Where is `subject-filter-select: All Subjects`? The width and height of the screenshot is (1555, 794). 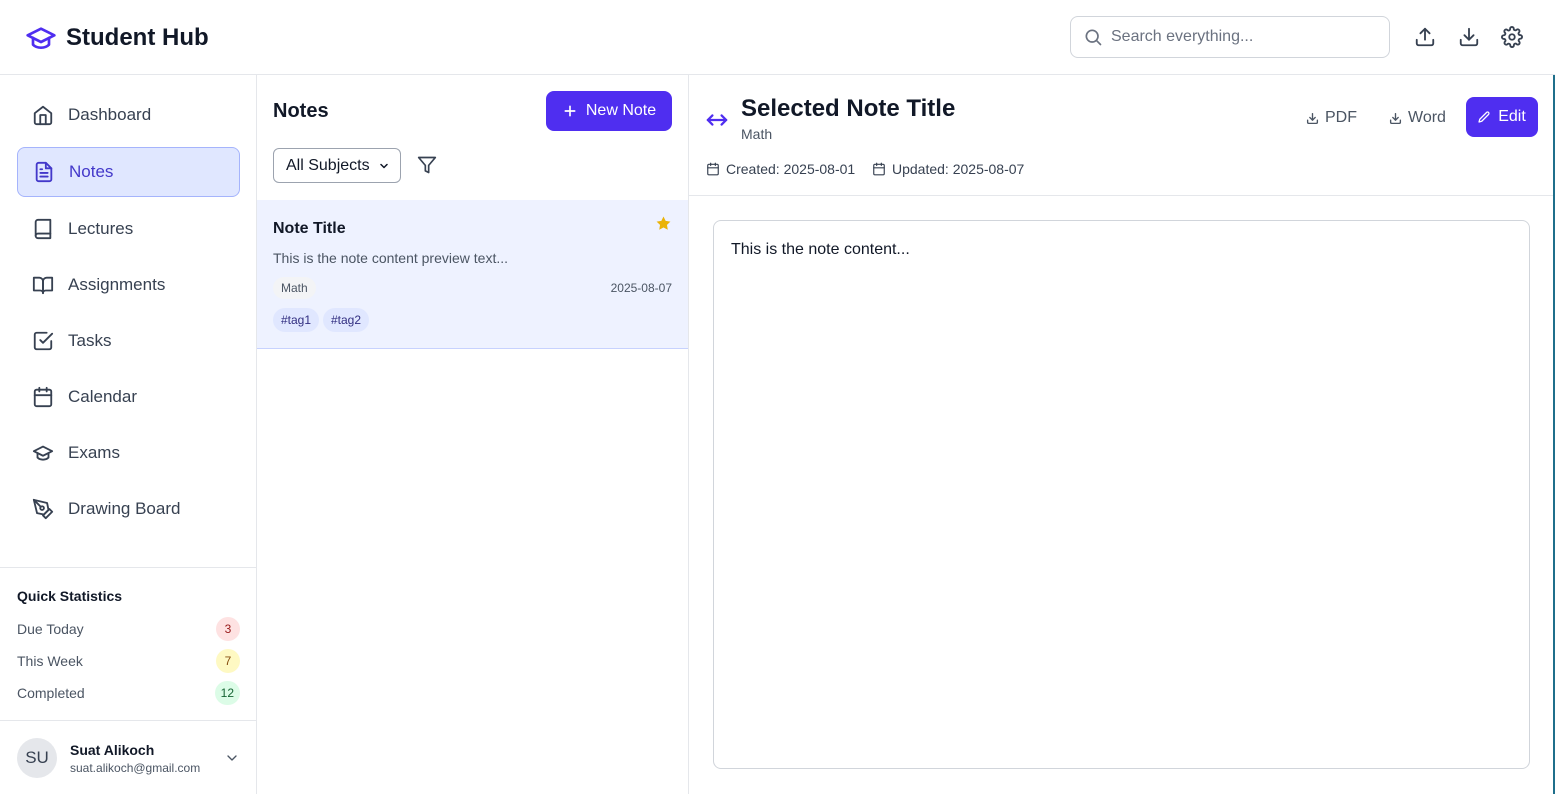
subject-filter-select: All Subjects is located at coordinates (337, 165).